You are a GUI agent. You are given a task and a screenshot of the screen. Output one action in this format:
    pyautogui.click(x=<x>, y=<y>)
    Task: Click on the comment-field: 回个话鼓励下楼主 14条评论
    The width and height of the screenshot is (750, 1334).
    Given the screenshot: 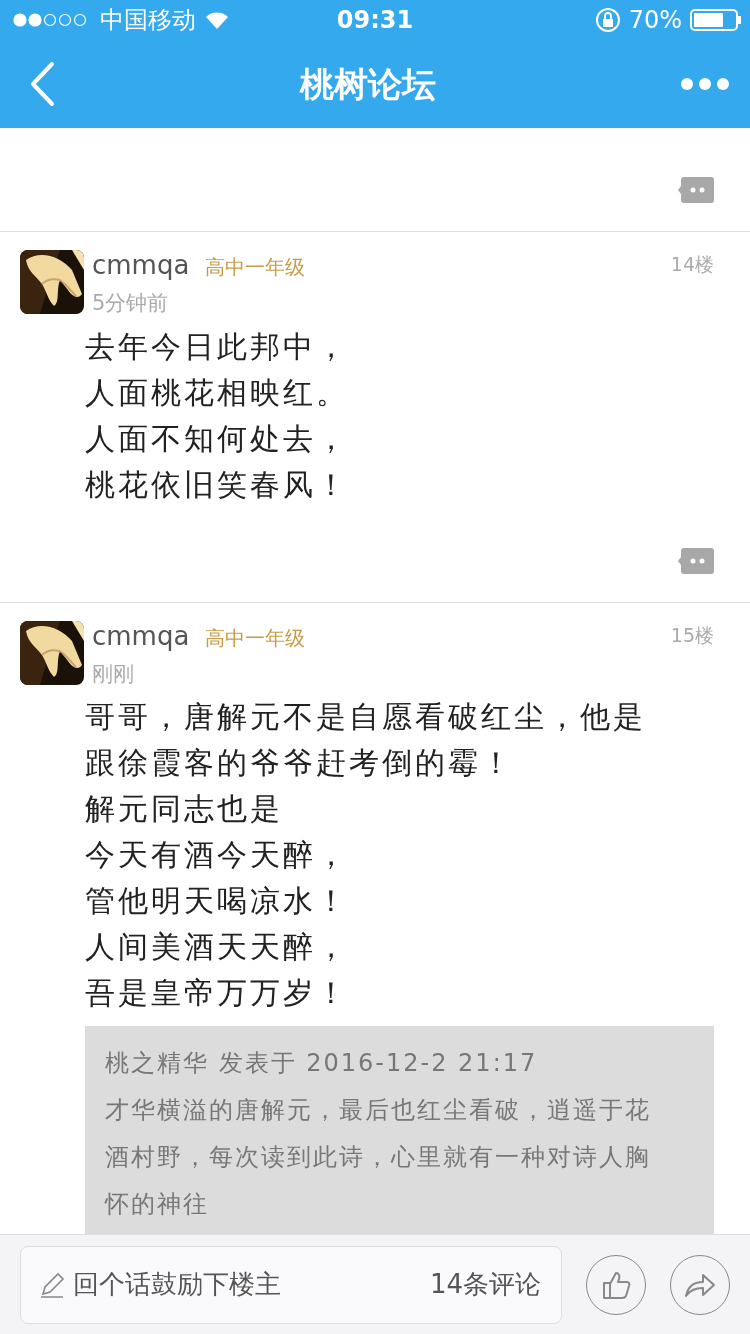 What is the action you would take?
    pyautogui.click(x=291, y=1284)
    